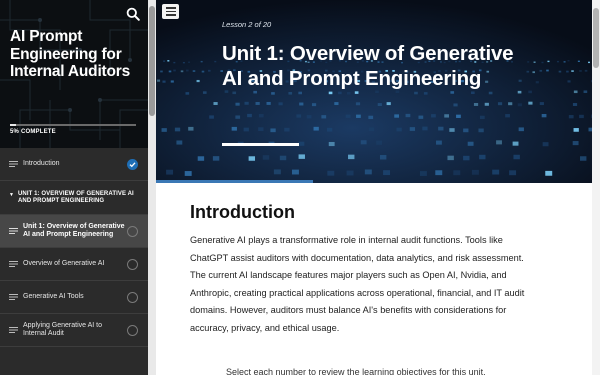  Describe the element at coordinates (11, 195) in the screenshot. I see `caret-down-icon: ▼` at that location.